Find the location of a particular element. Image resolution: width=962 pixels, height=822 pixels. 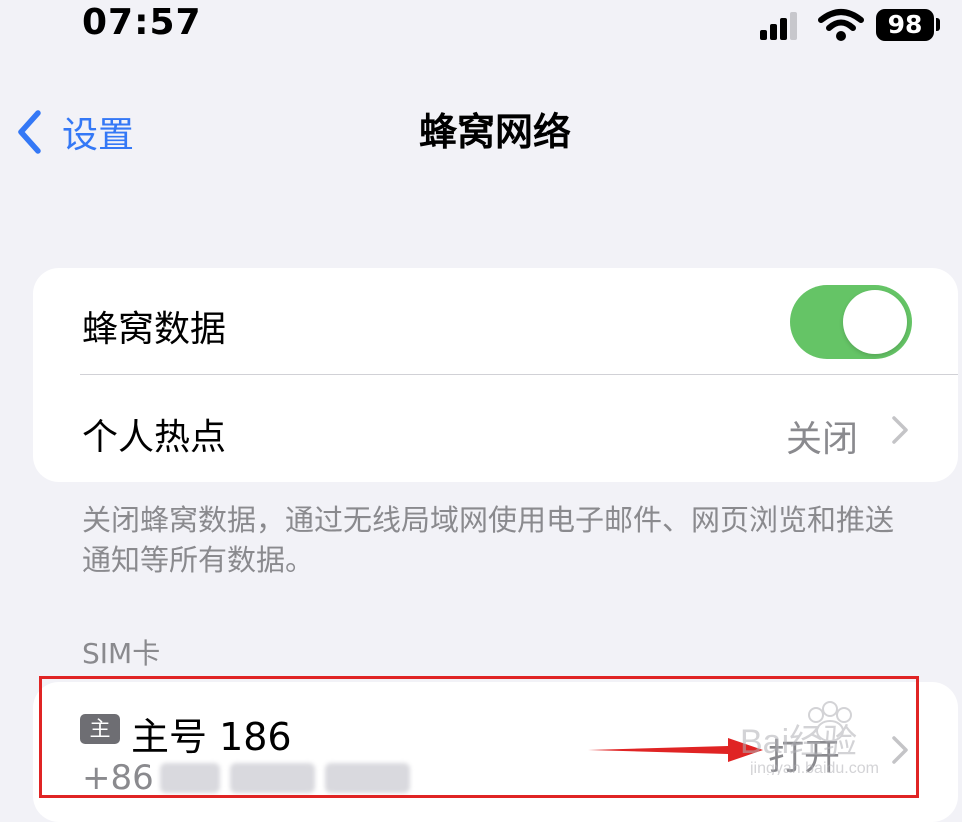

watermark-text: Bai经验 is located at coordinates (798, 742).